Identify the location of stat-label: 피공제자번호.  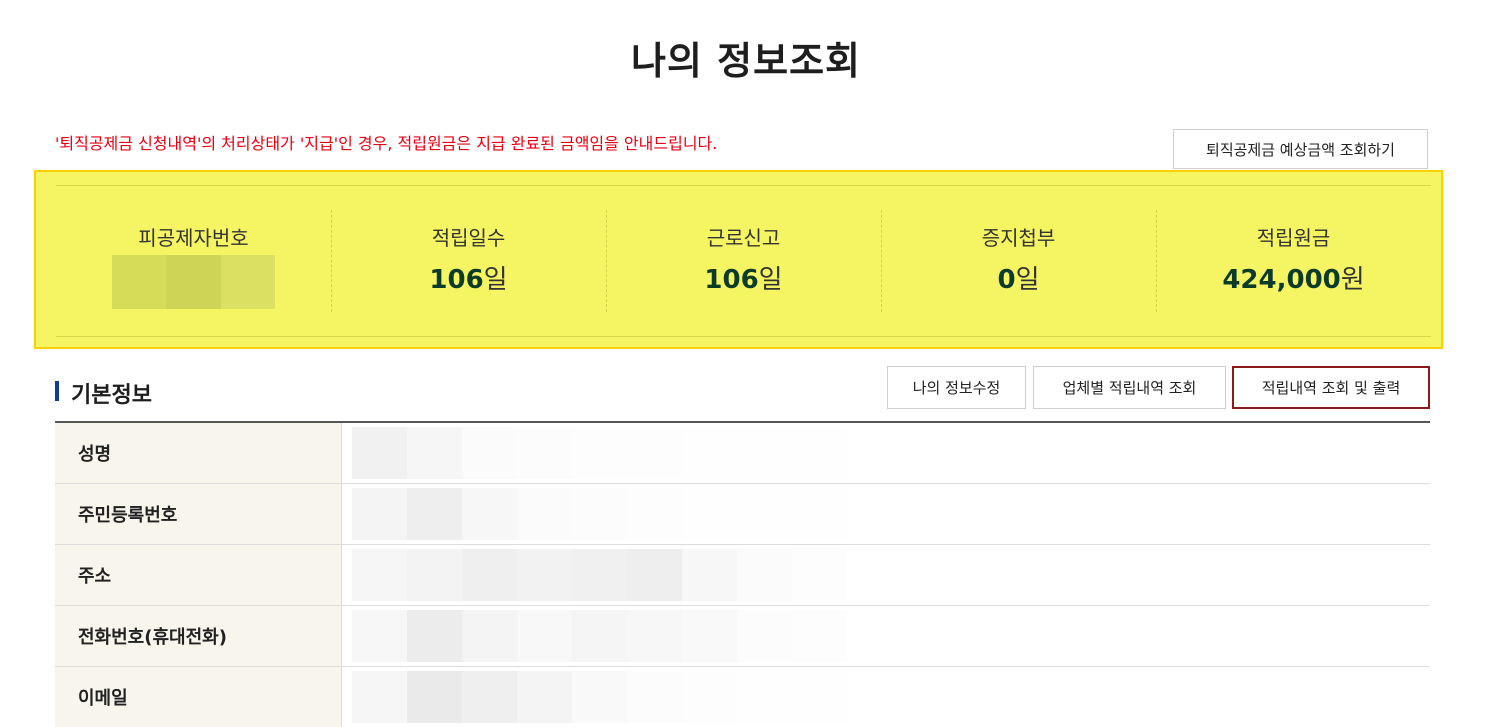
(193, 238).